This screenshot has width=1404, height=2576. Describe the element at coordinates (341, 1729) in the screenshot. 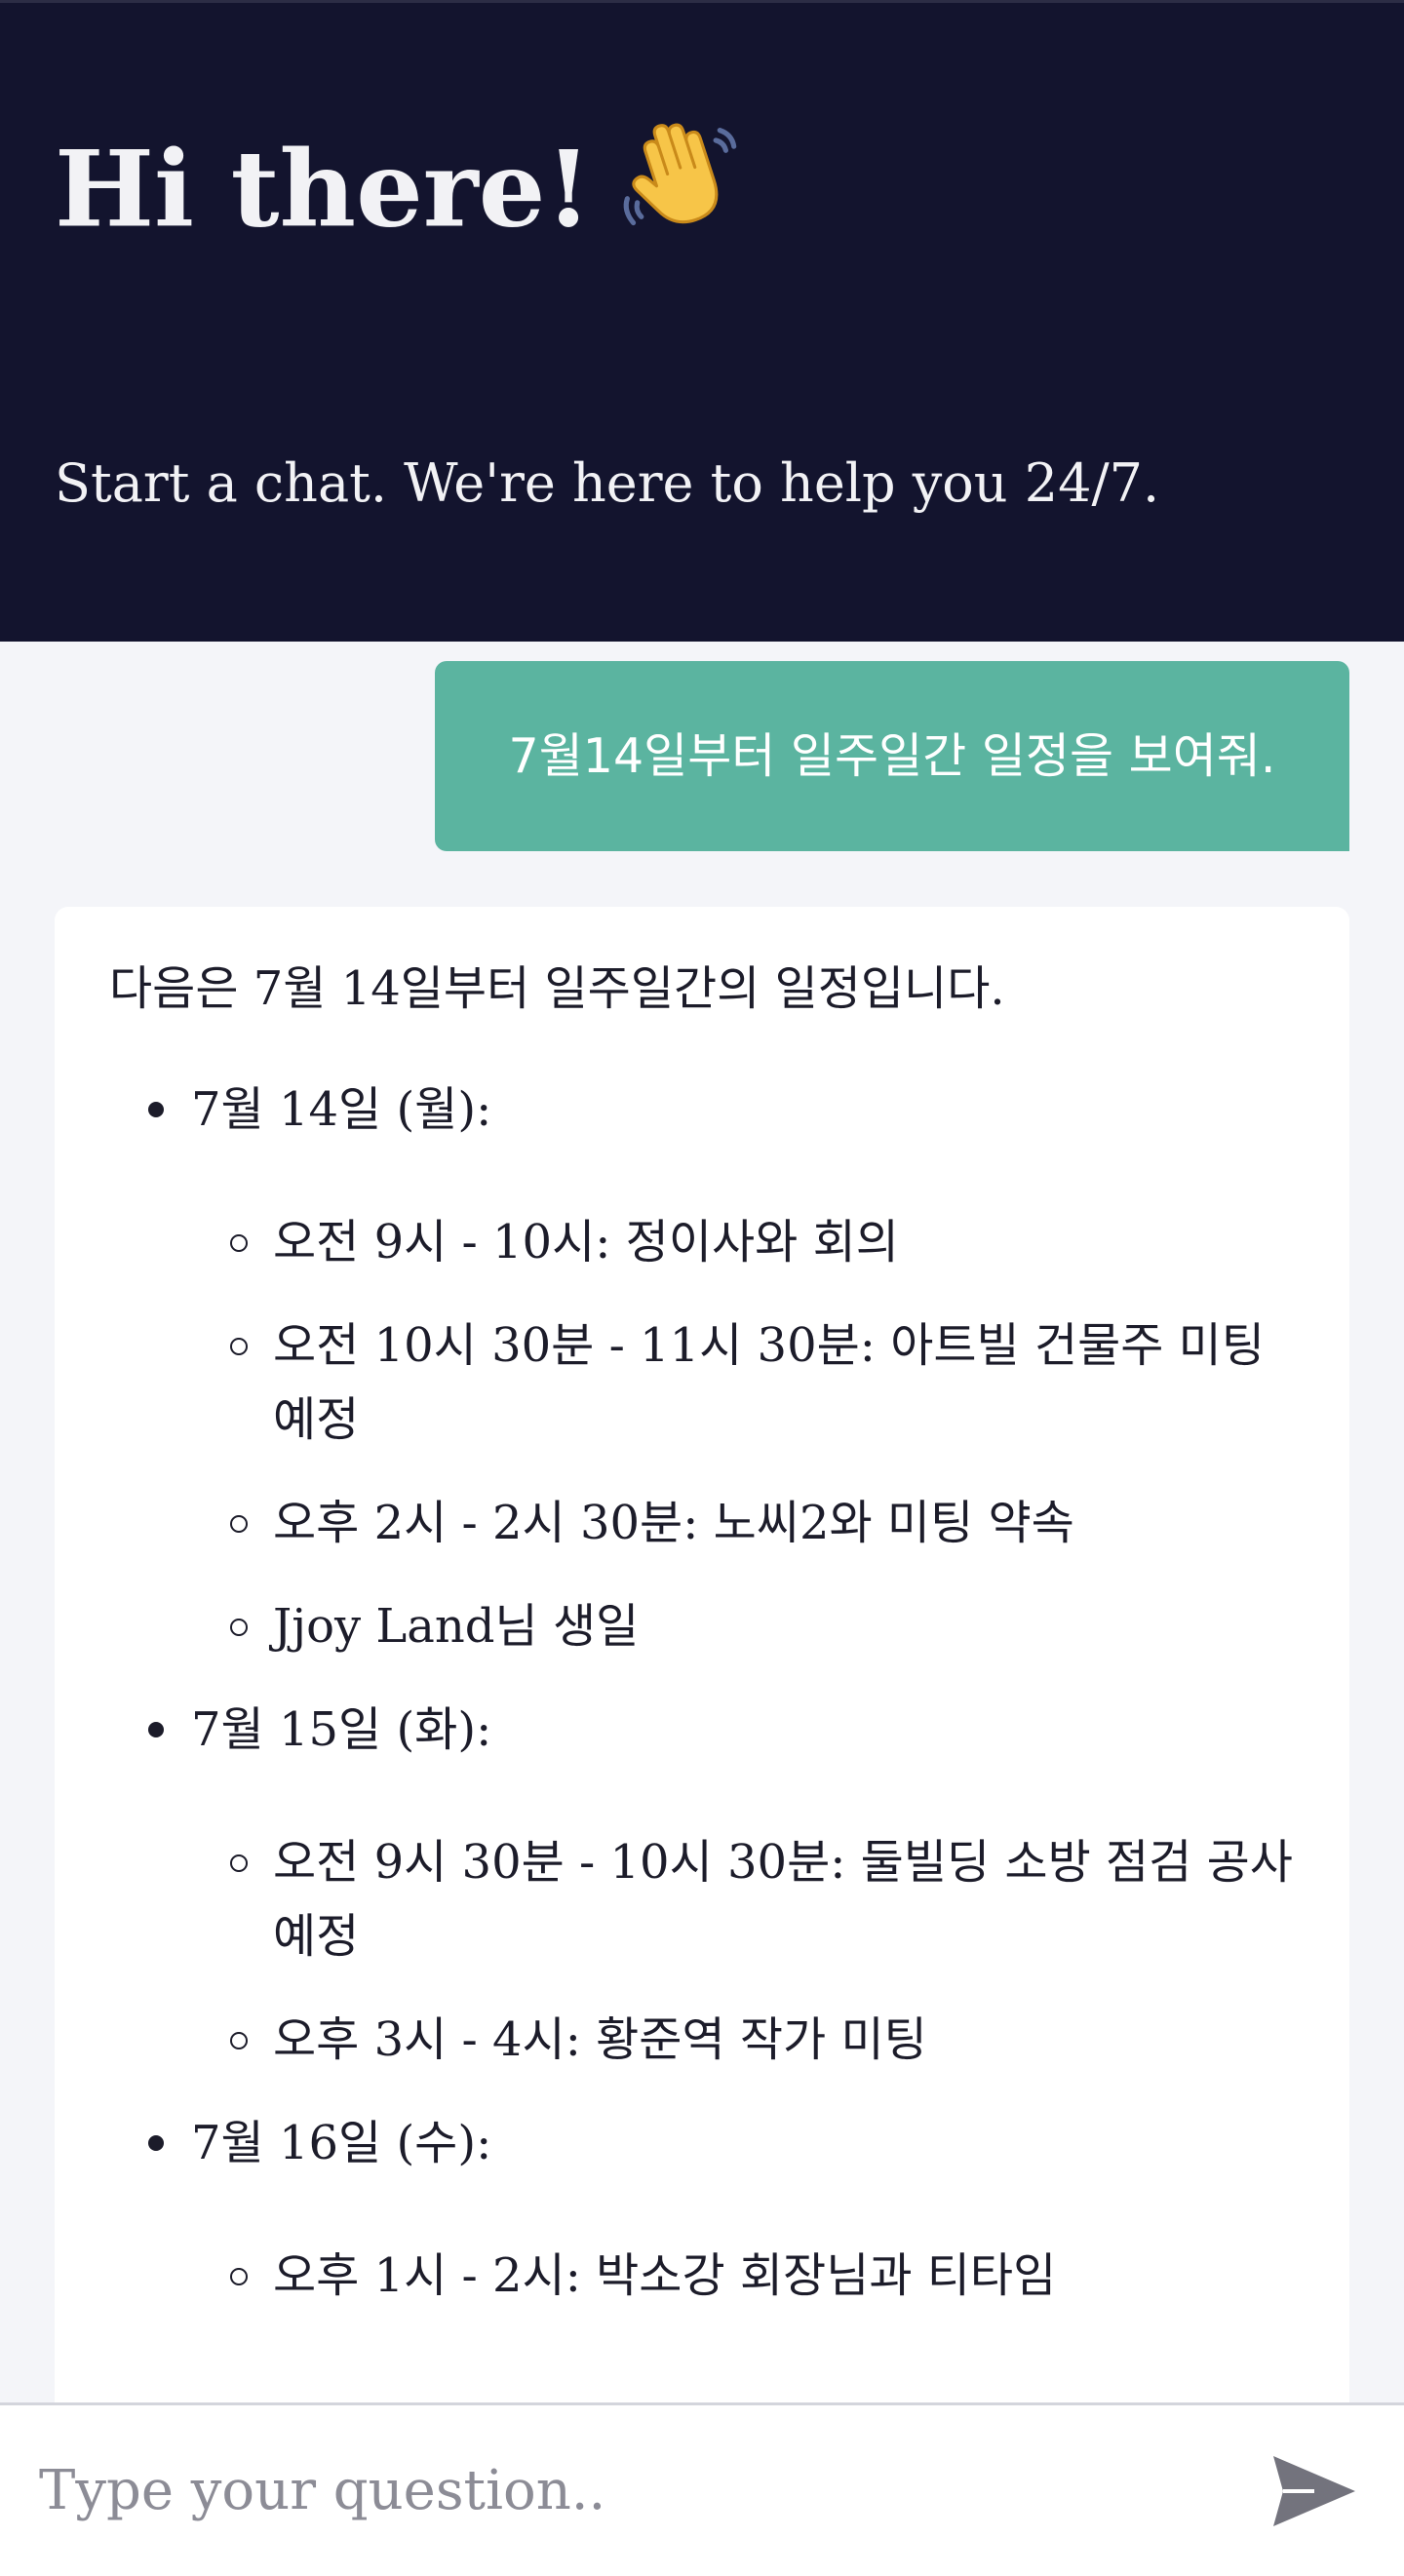

I see `schedule-day-label: 7월 15일 (화):` at that location.